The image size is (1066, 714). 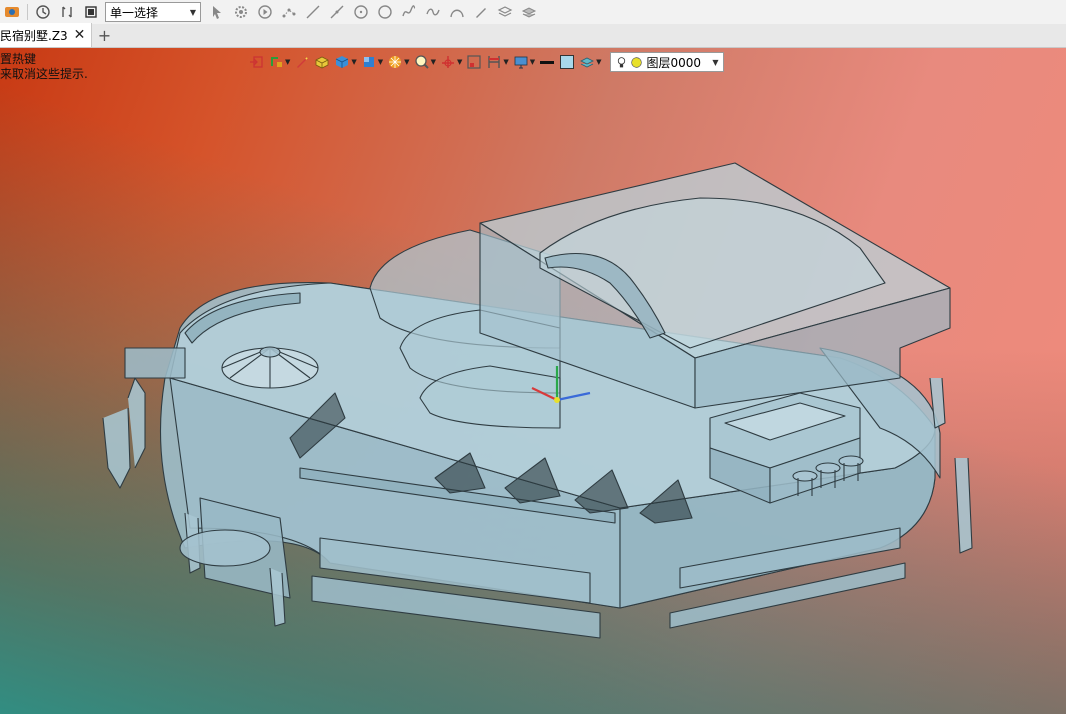 I want to click on cube-icon: ▼, so click(x=345, y=62).